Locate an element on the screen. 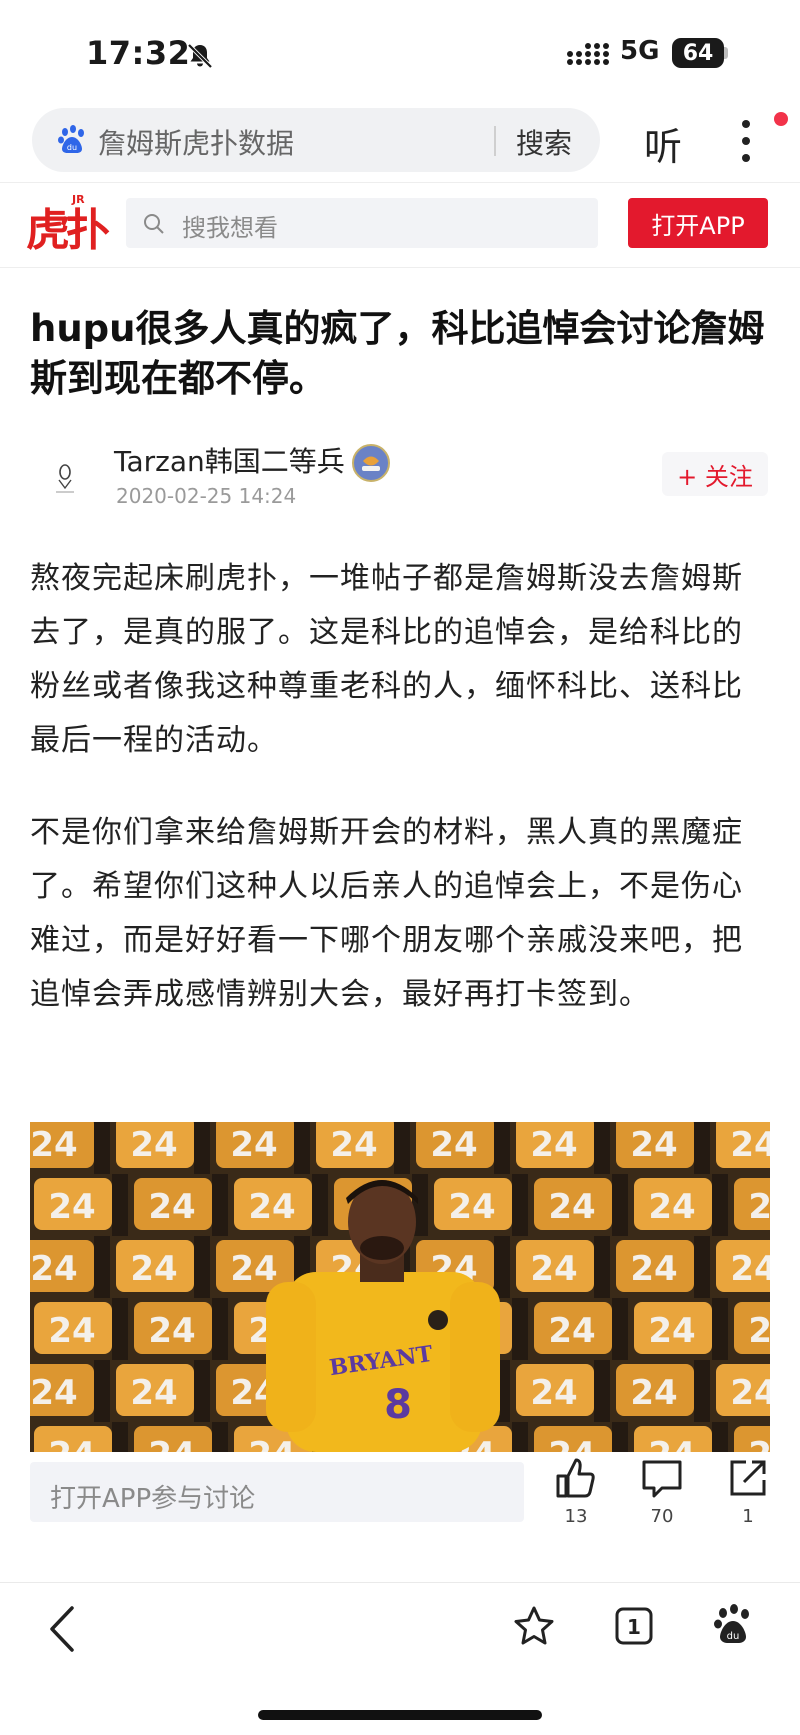  baidu-search-button: 搜索 is located at coordinates (544, 142).